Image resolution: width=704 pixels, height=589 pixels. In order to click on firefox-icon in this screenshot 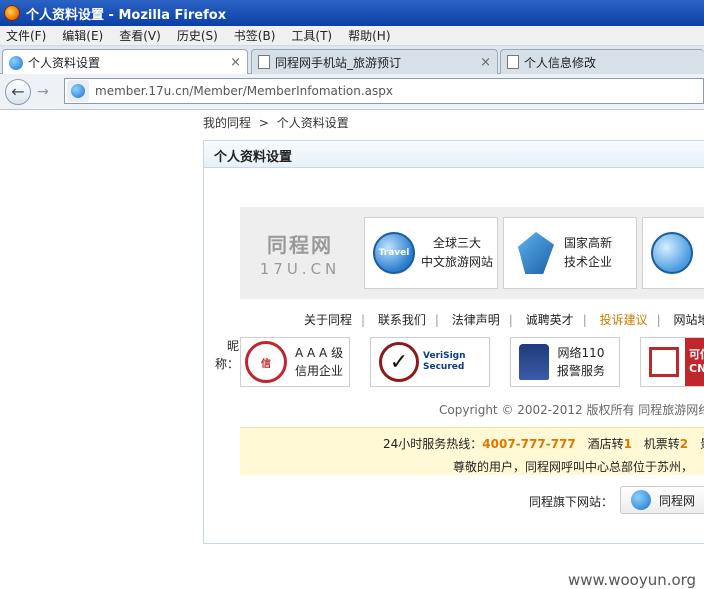, I will do `click(12, 13)`.